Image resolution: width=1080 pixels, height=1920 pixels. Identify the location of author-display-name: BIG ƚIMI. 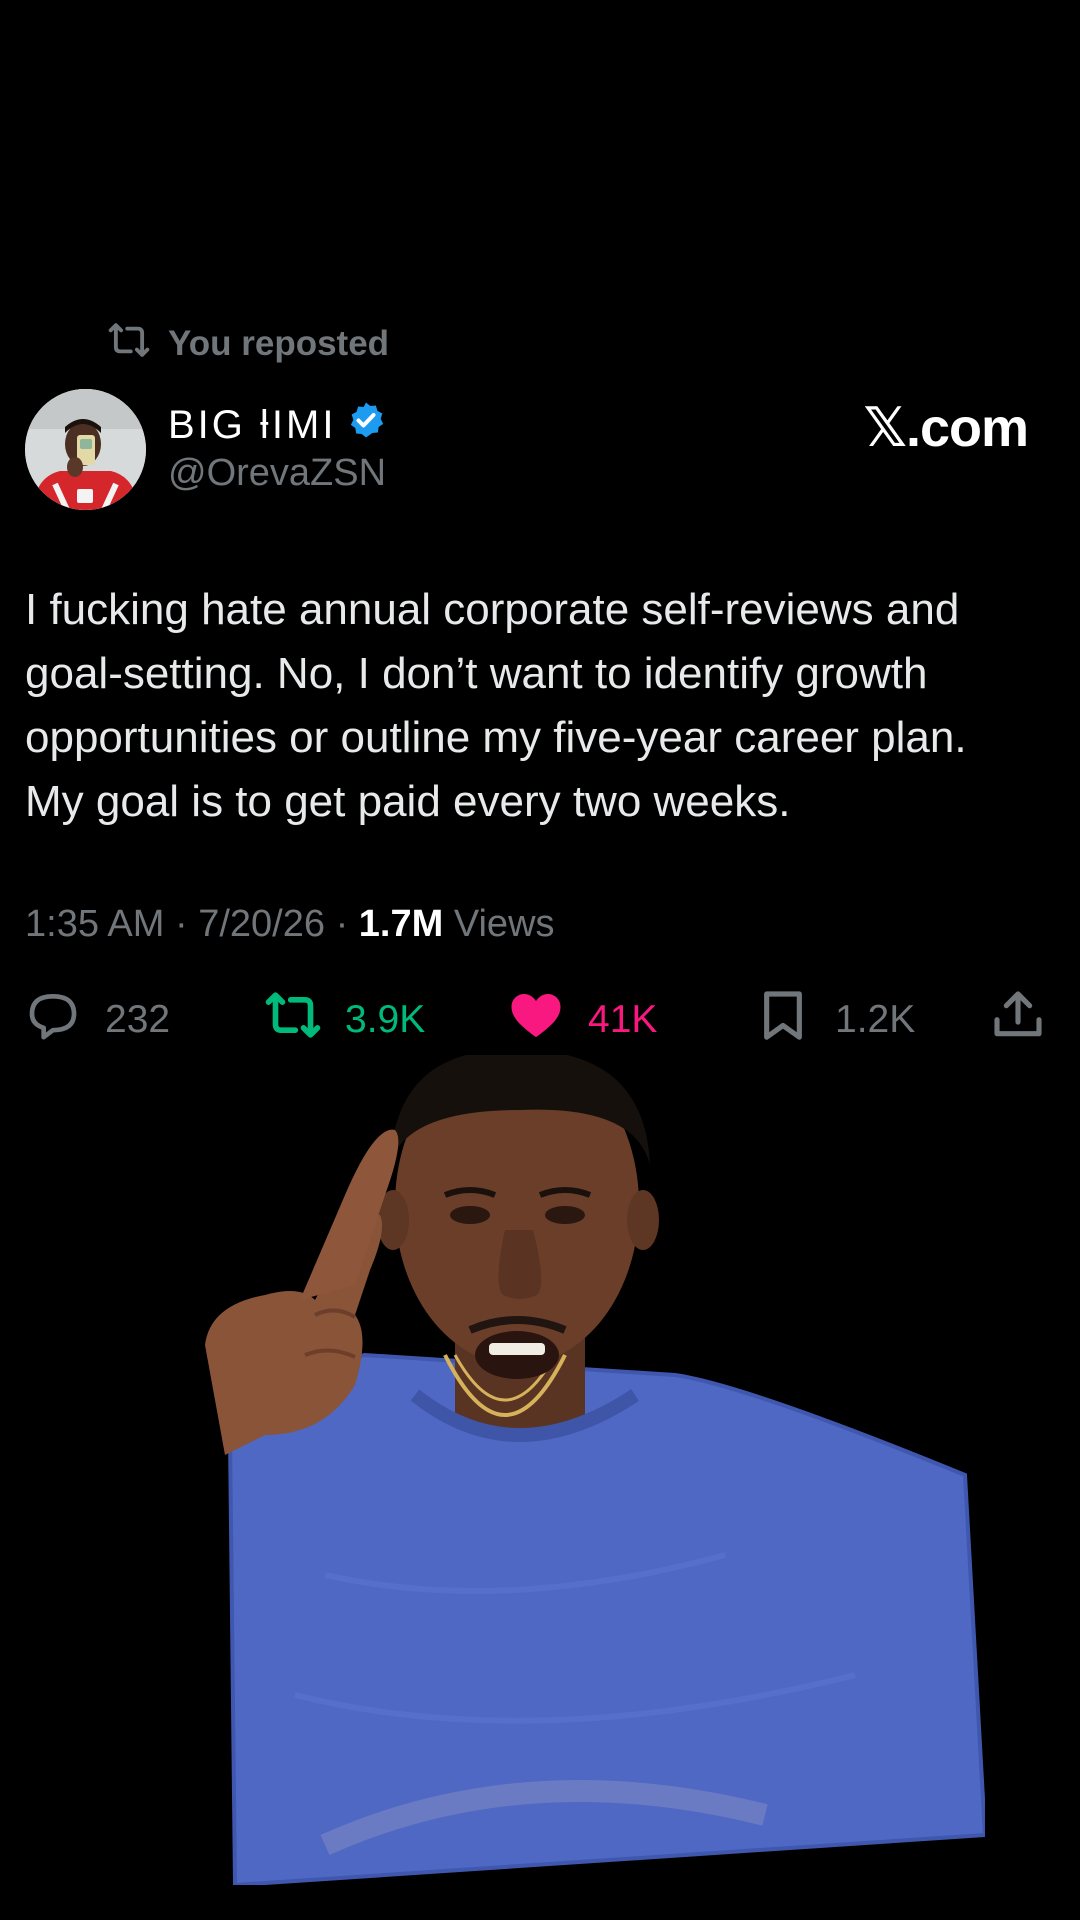
(252, 424).